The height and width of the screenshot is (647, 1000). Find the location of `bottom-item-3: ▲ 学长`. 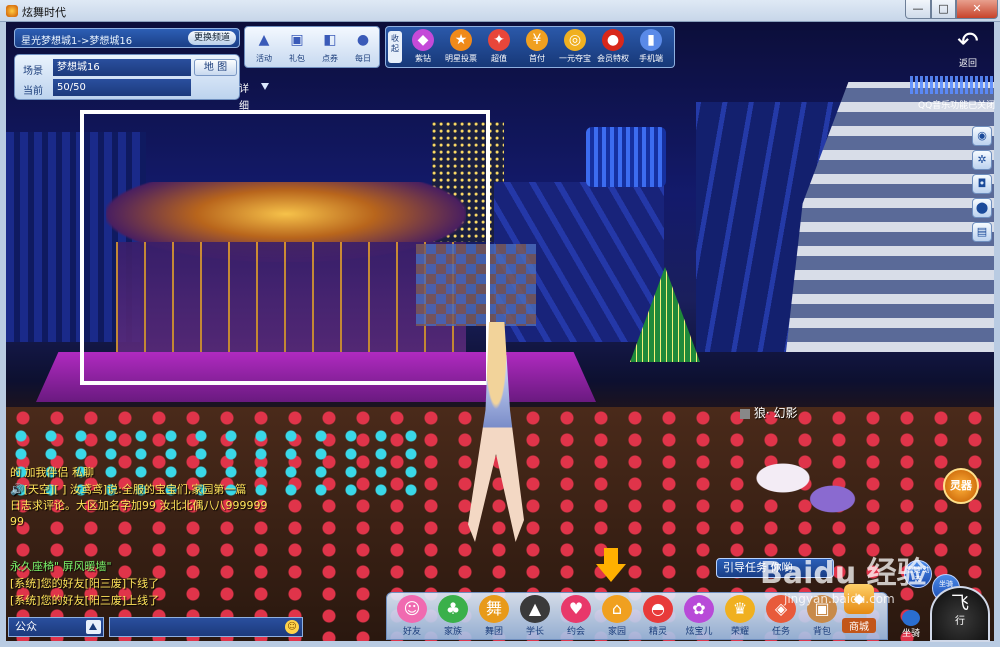

bottom-item-3: ▲ 学长 is located at coordinates (535, 617).